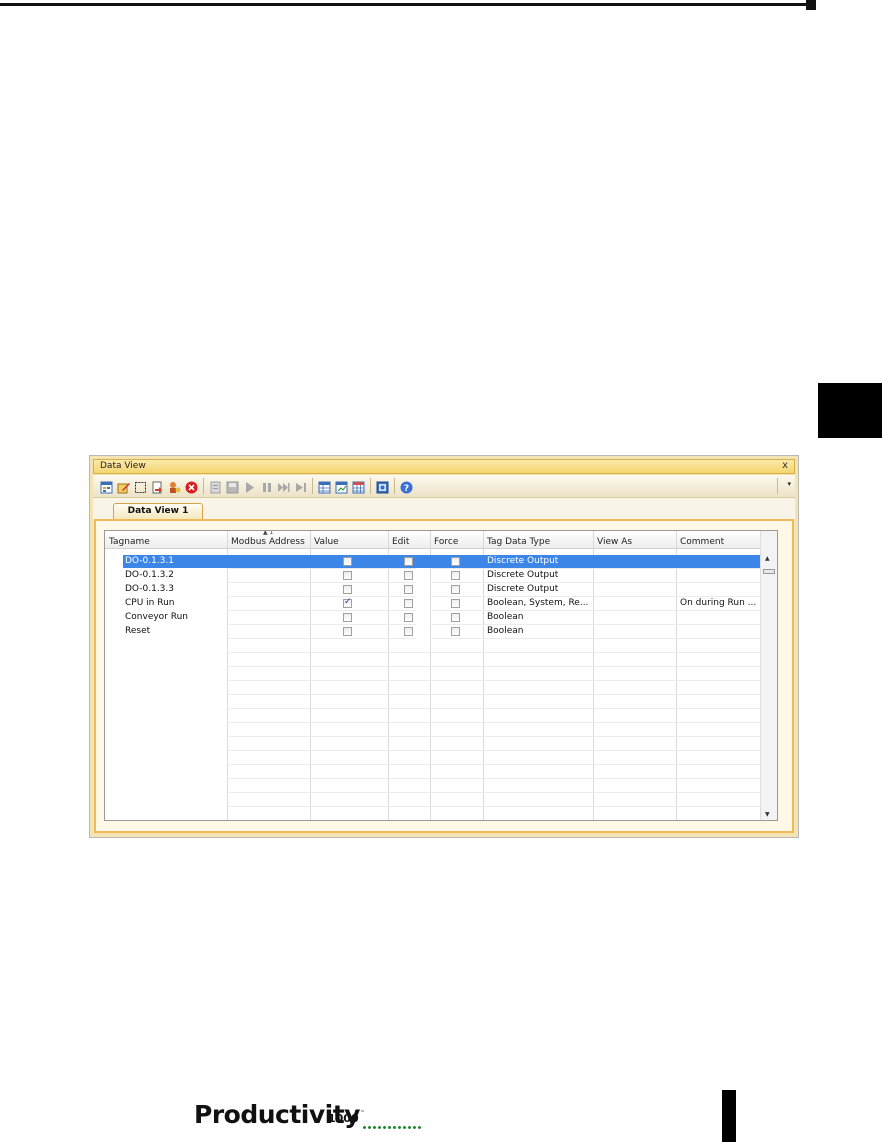  What do you see at coordinates (341, 486) in the screenshot?
I see `chart-view-icon` at bounding box center [341, 486].